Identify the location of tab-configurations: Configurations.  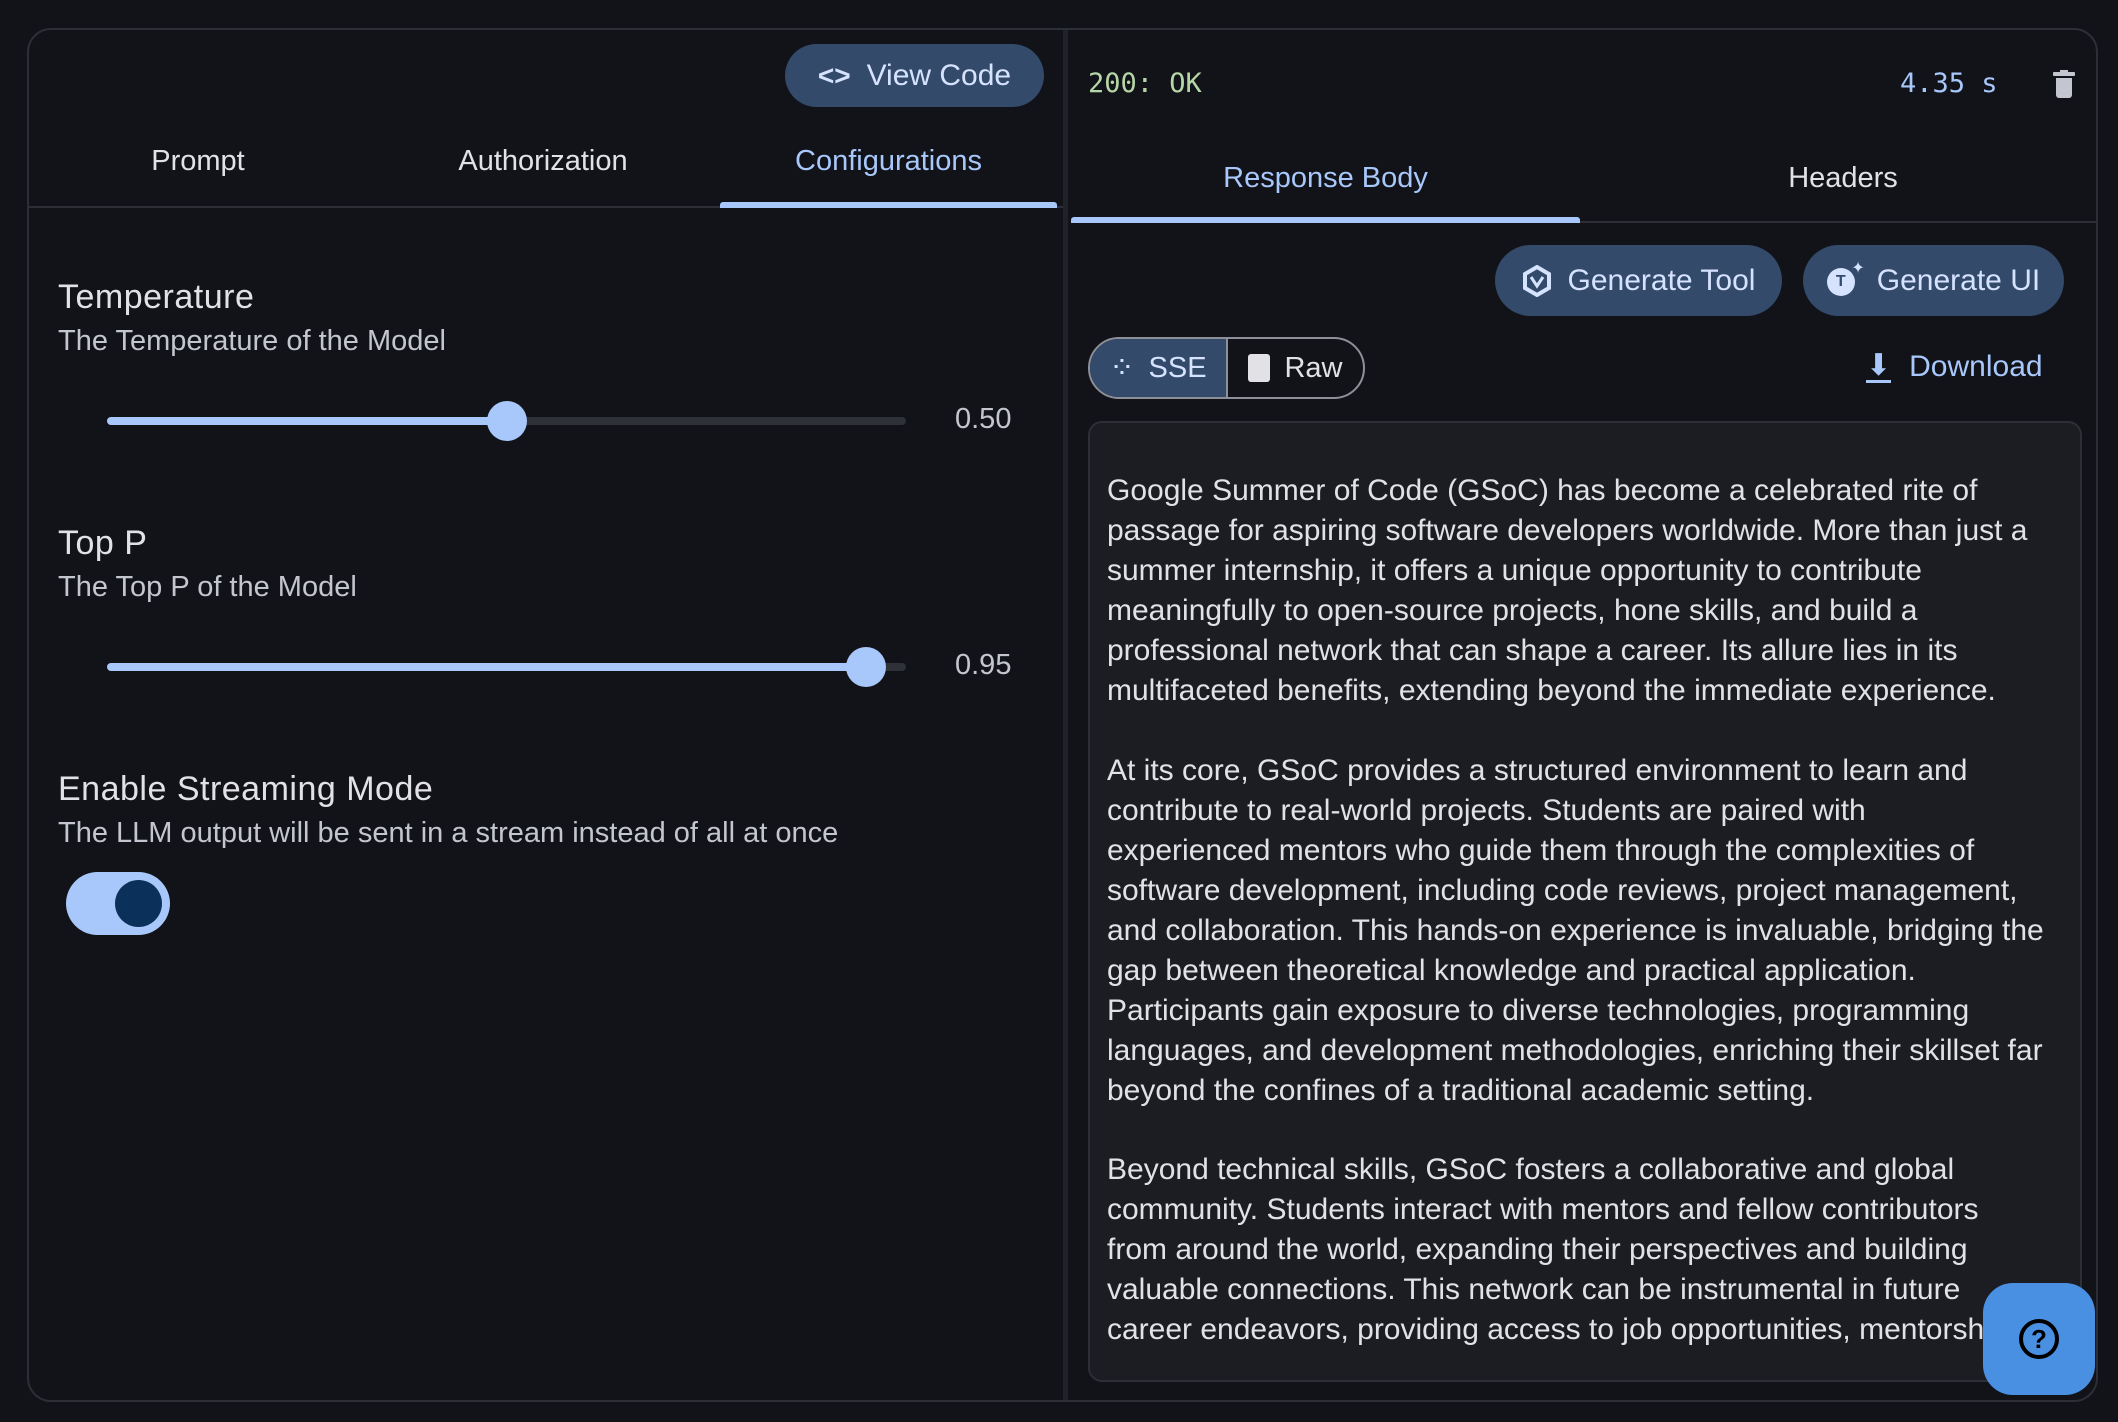
(888, 161).